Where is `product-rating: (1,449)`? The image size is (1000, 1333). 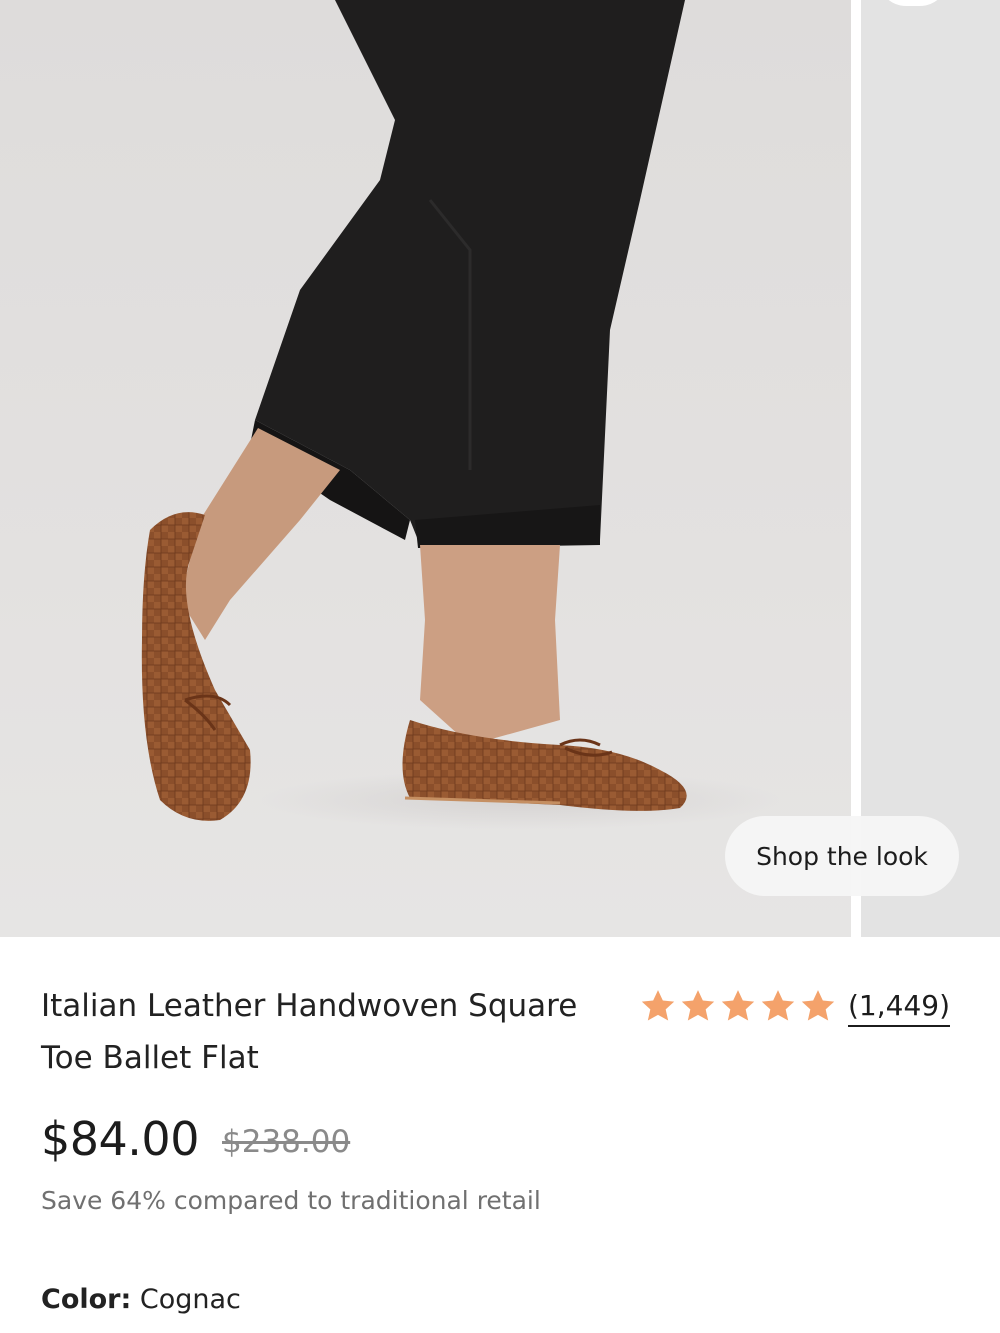
product-rating: (1,449) is located at coordinates (794, 1006).